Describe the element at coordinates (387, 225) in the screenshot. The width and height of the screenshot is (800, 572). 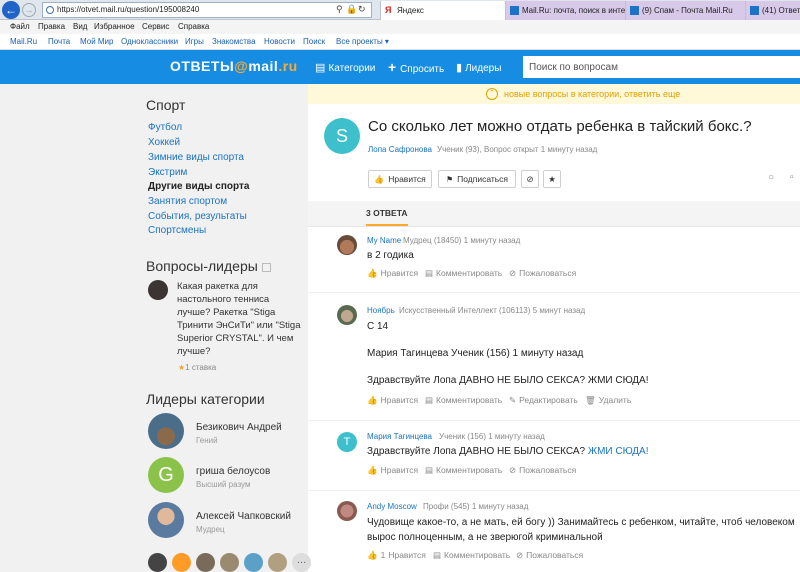
I see `active-tab-underline` at that location.